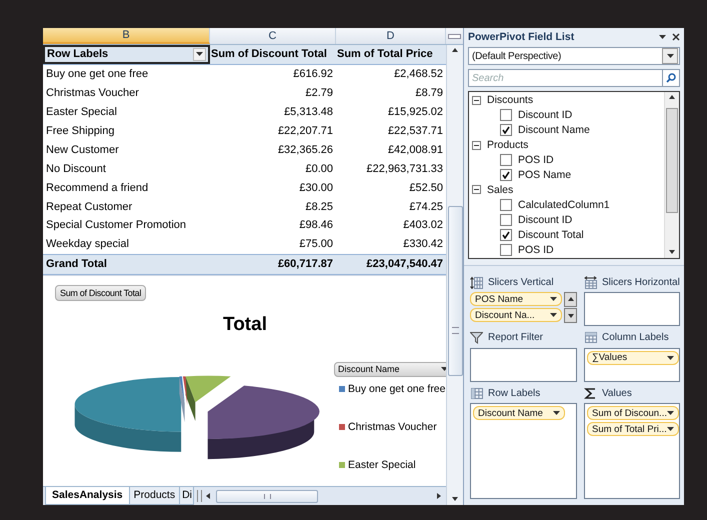 The width and height of the screenshot is (707, 520). What do you see at coordinates (574, 56) in the screenshot?
I see `perspective-dropdown: (Default Perspective)` at bounding box center [574, 56].